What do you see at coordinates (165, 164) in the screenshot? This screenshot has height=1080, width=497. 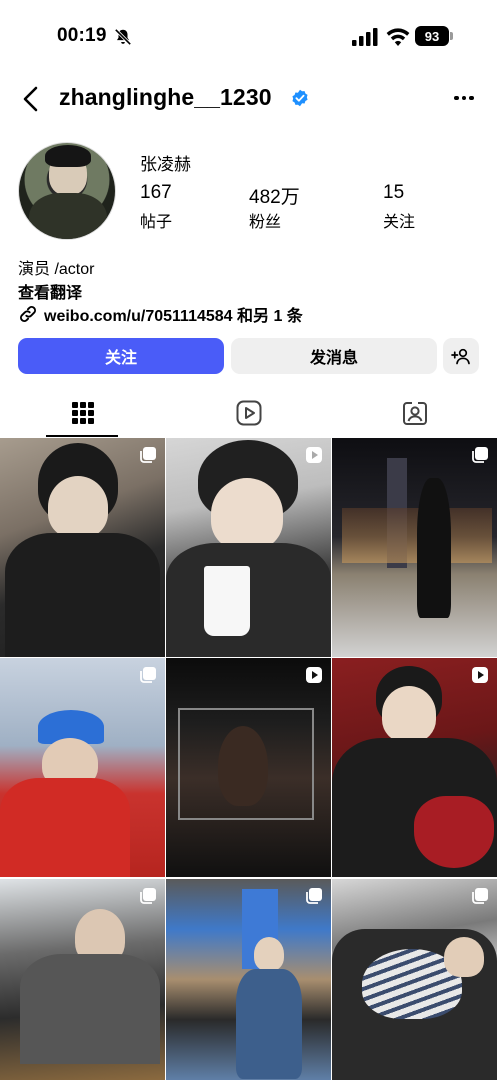 I see `display-name: 张凌赫` at bounding box center [165, 164].